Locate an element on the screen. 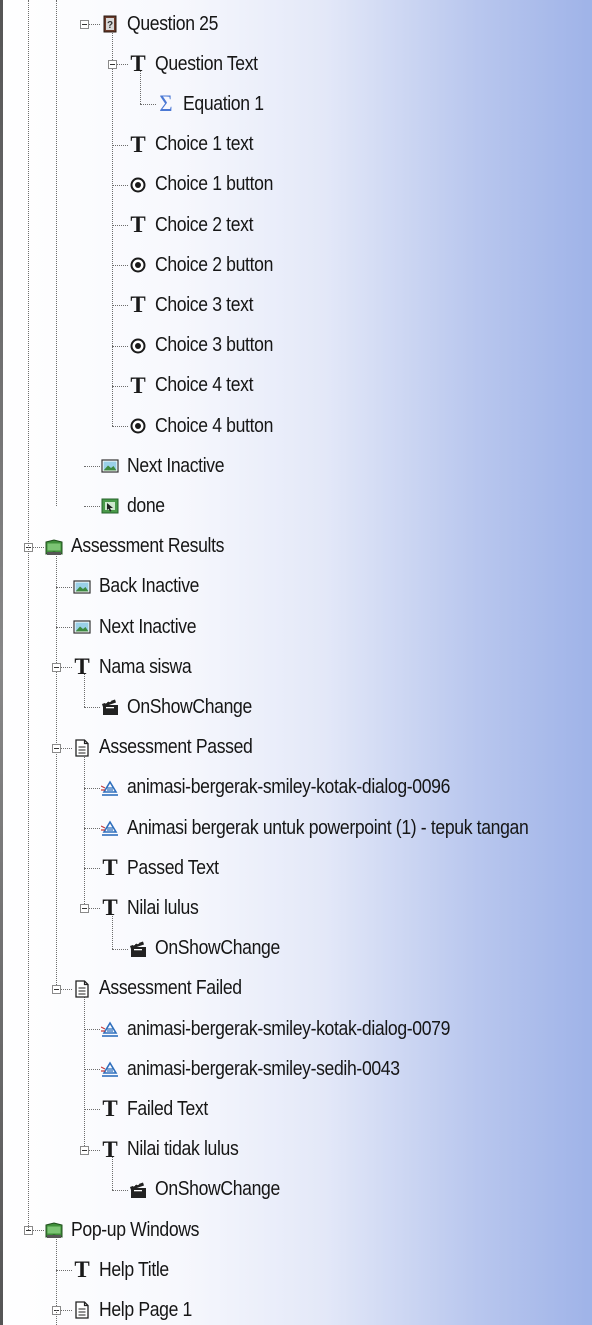  tree-node-nilai-lulus: T Nilai lulus is located at coordinates (154, 908).